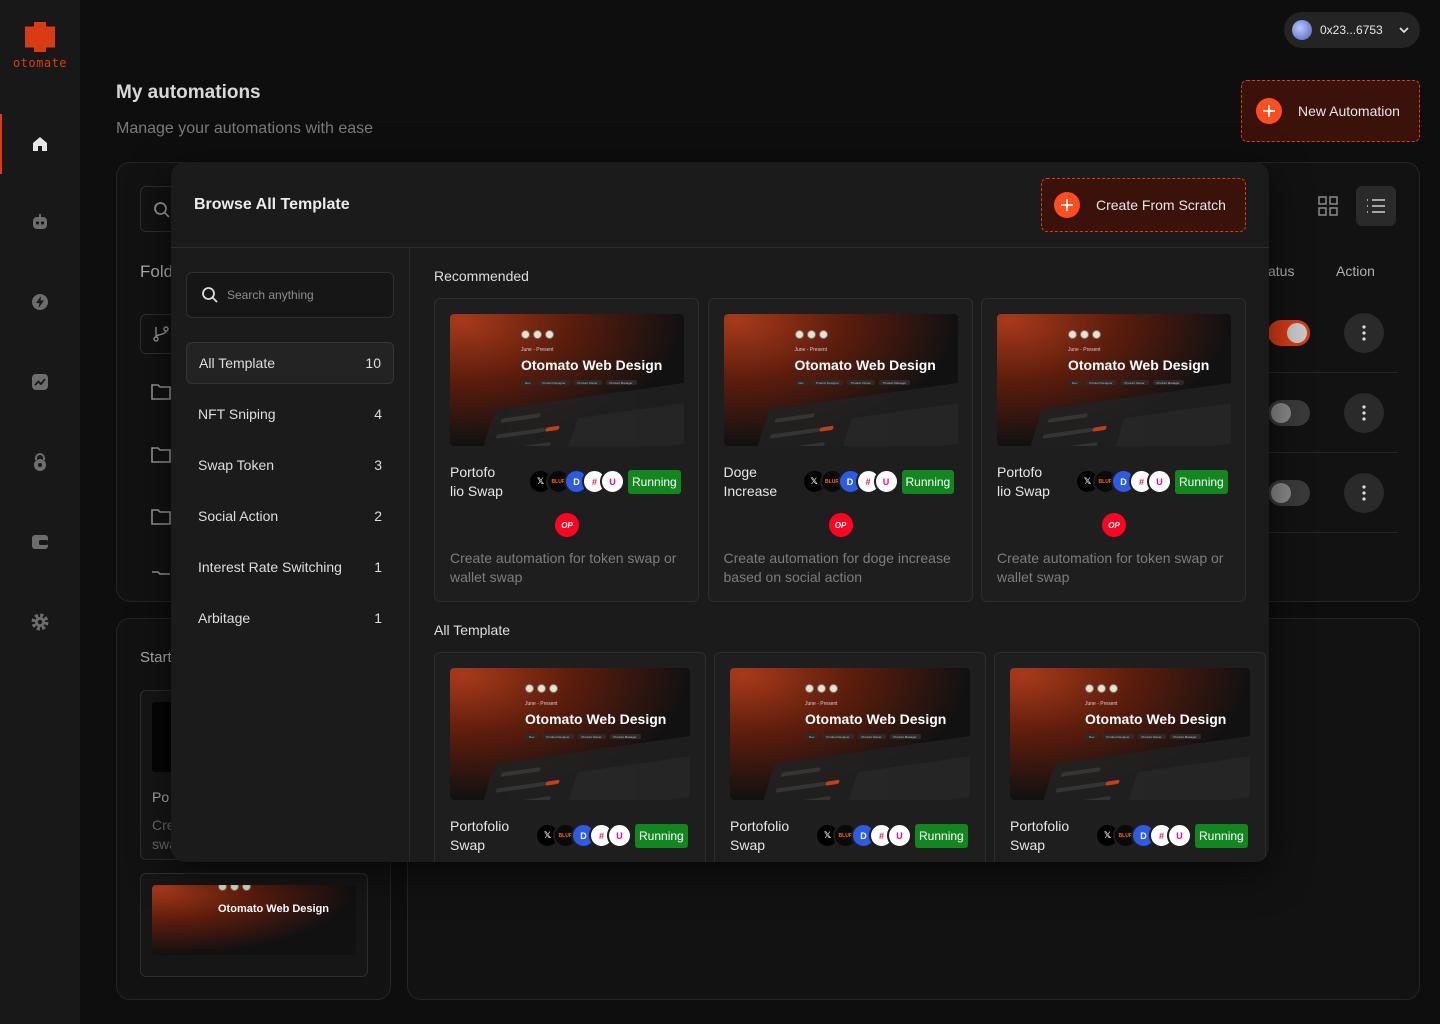 This screenshot has width=1440, height=1024. Describe the element at coordinates (290, 516) in the screenshot. I see `category-item: Social Action 2` at that location.